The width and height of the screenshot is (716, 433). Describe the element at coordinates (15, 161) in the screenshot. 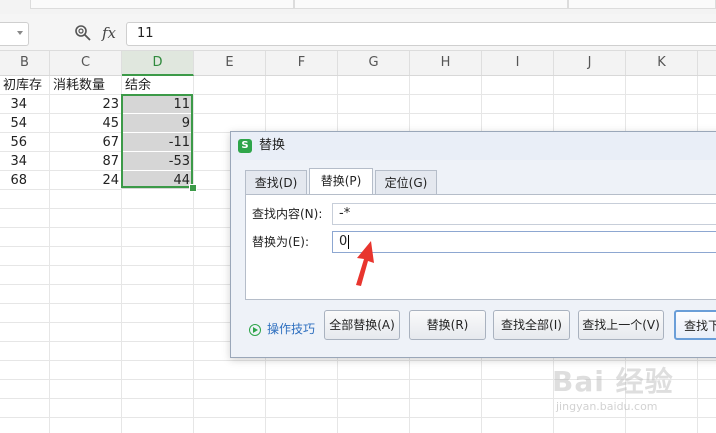

I see `cell-b5: 34` at that location.